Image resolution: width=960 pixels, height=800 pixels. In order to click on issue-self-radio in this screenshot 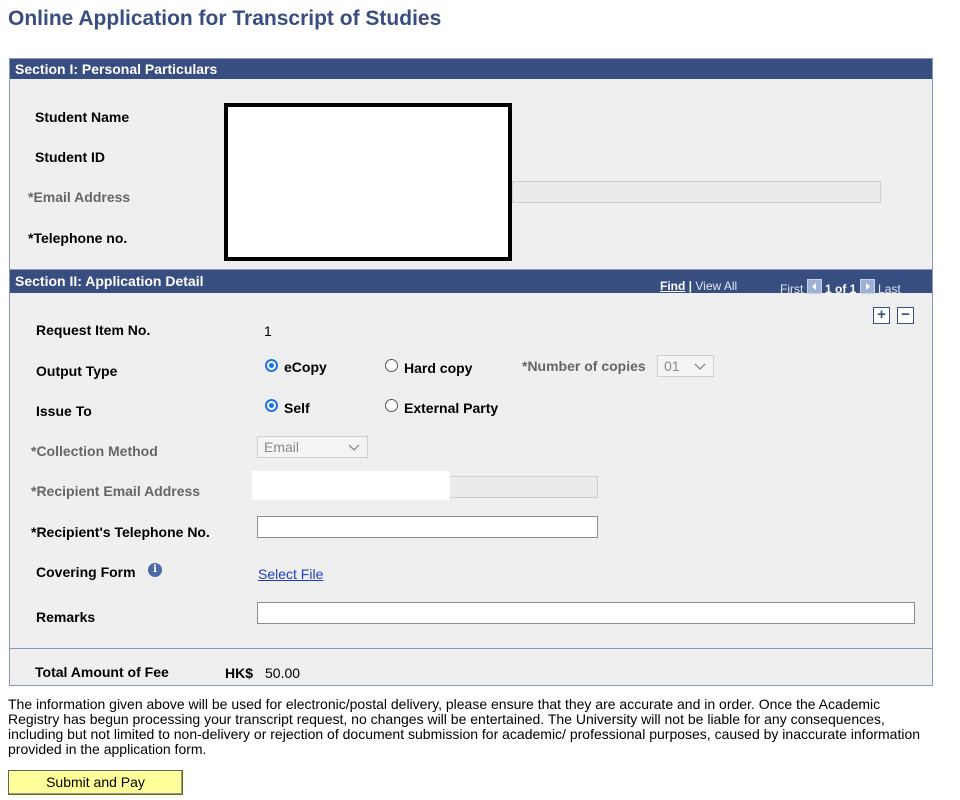, I will do `click(271, 405)`.